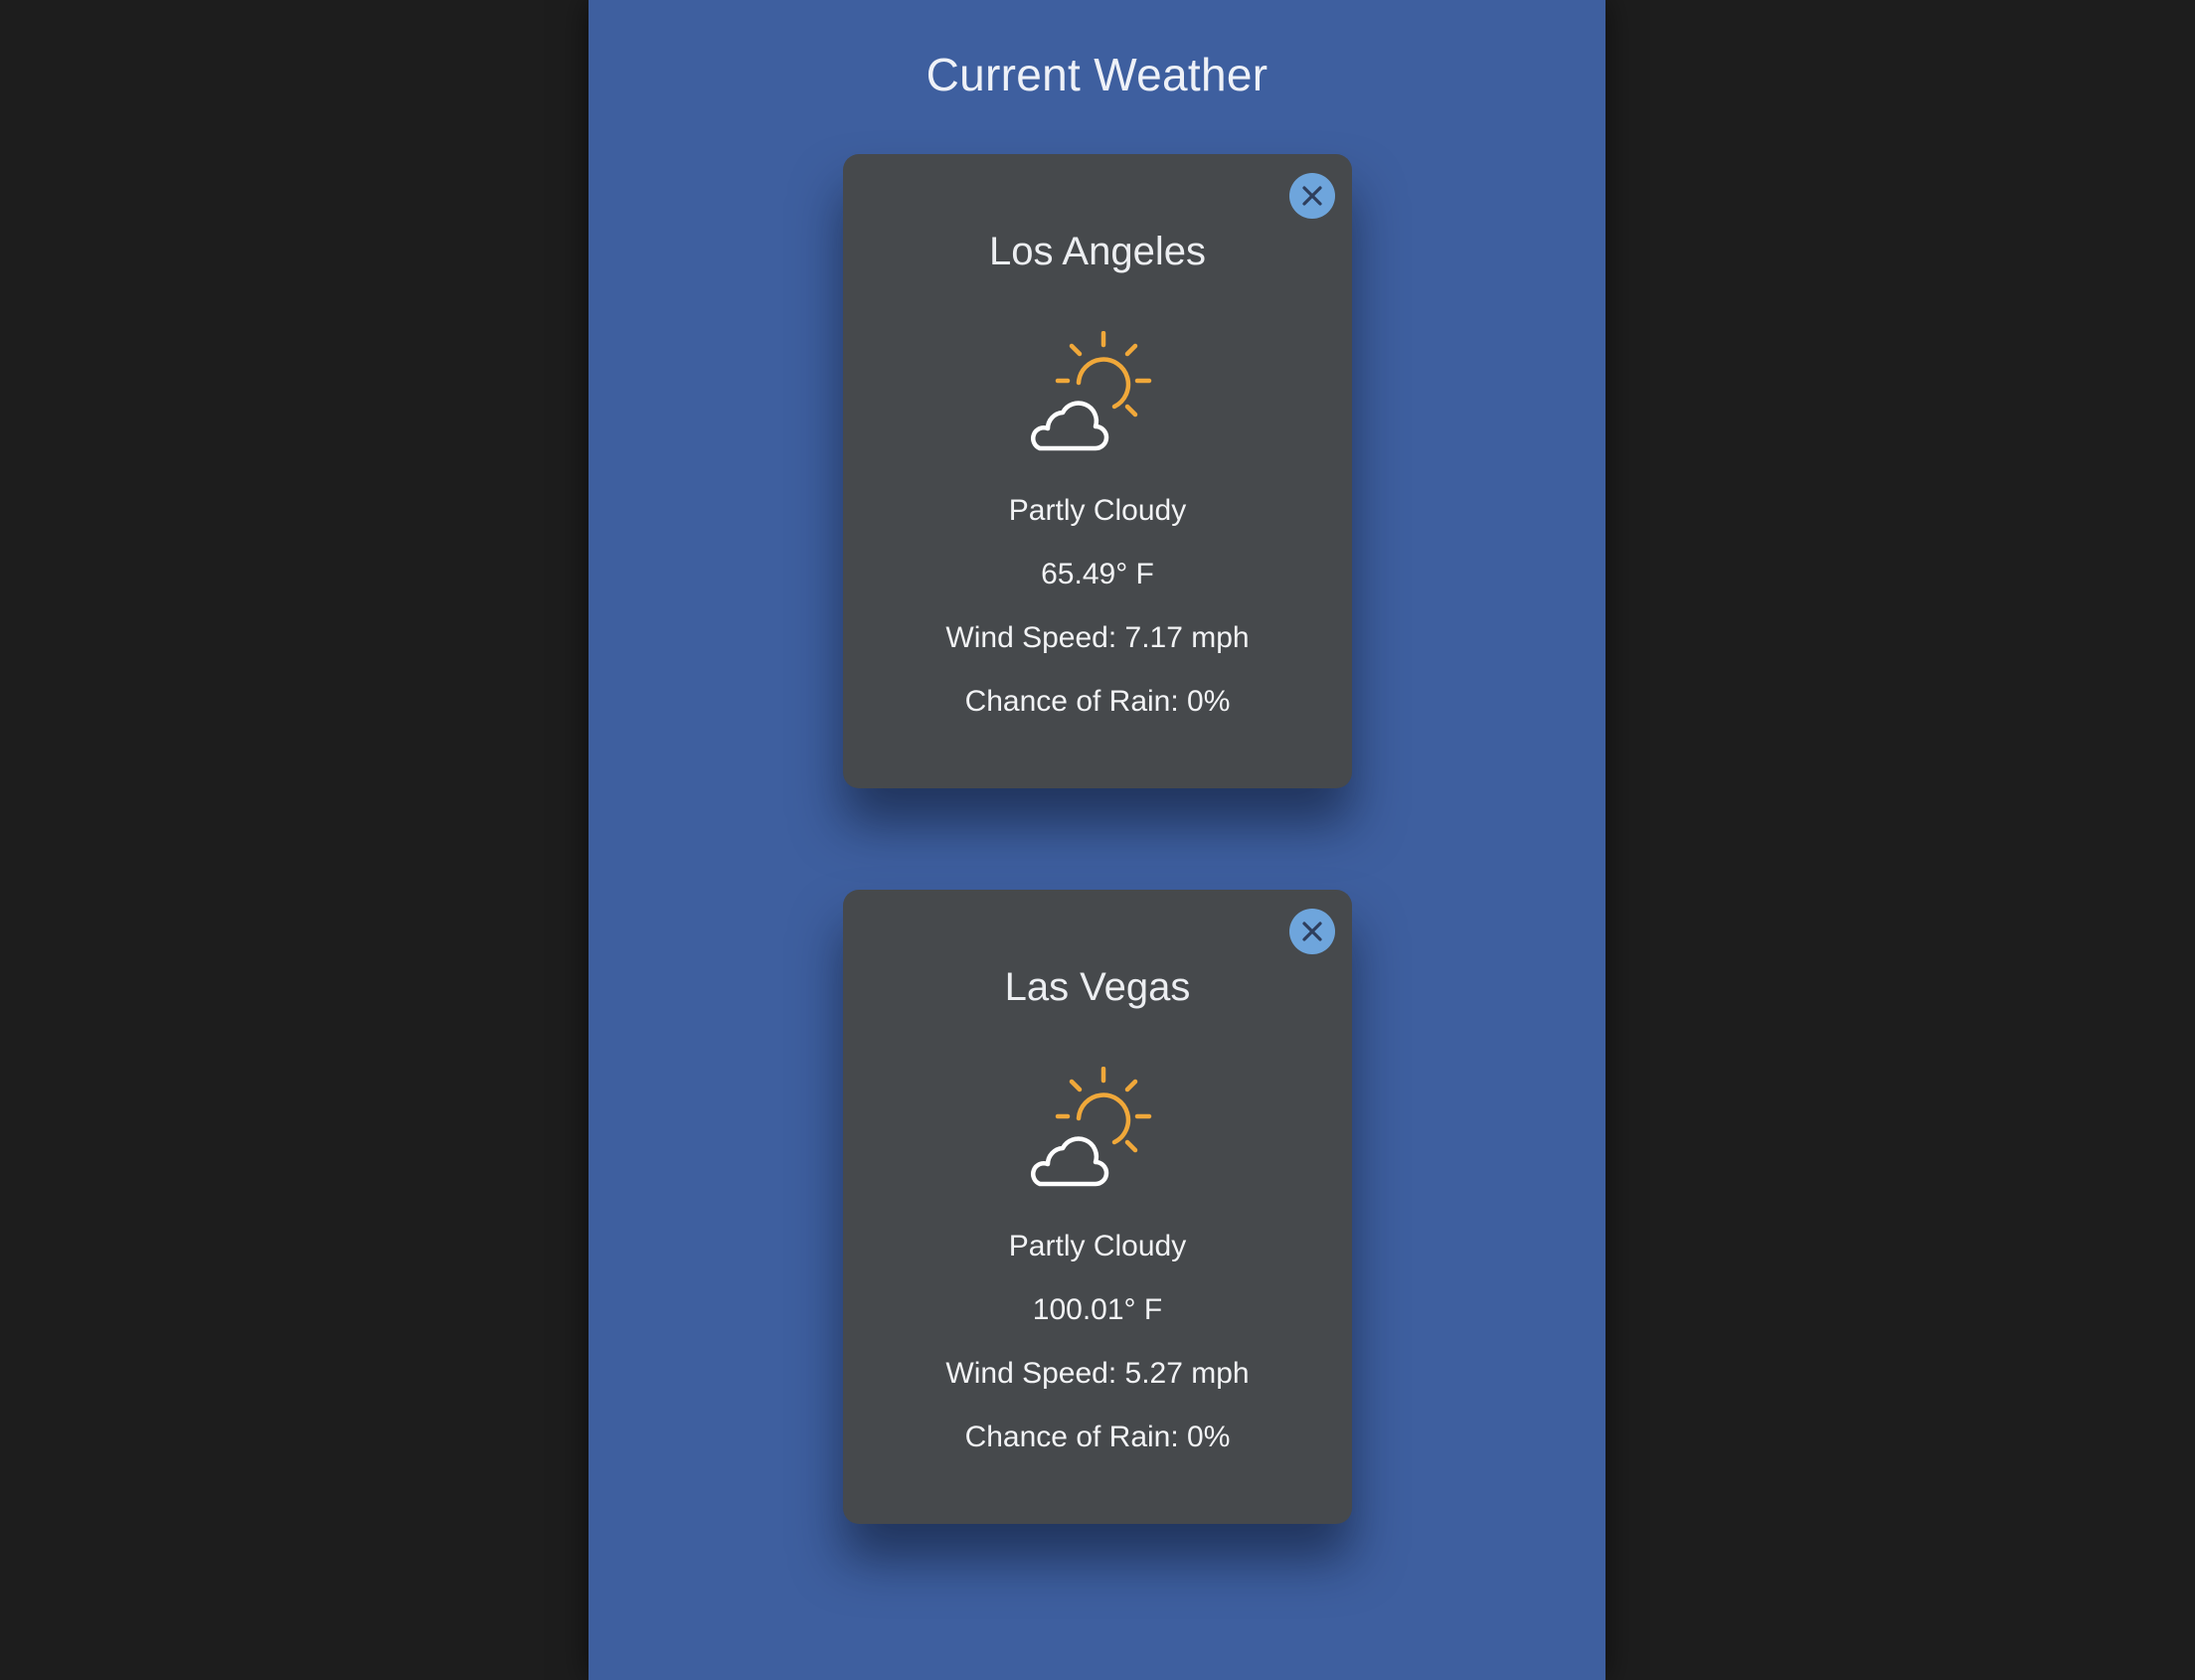 The width and height of the screenshot is (2195, 1680). What do you see at coordinates (1097, 987) in the screenshot?
I see `city-name: Las Vegas` at bounding box center [1097, 987].